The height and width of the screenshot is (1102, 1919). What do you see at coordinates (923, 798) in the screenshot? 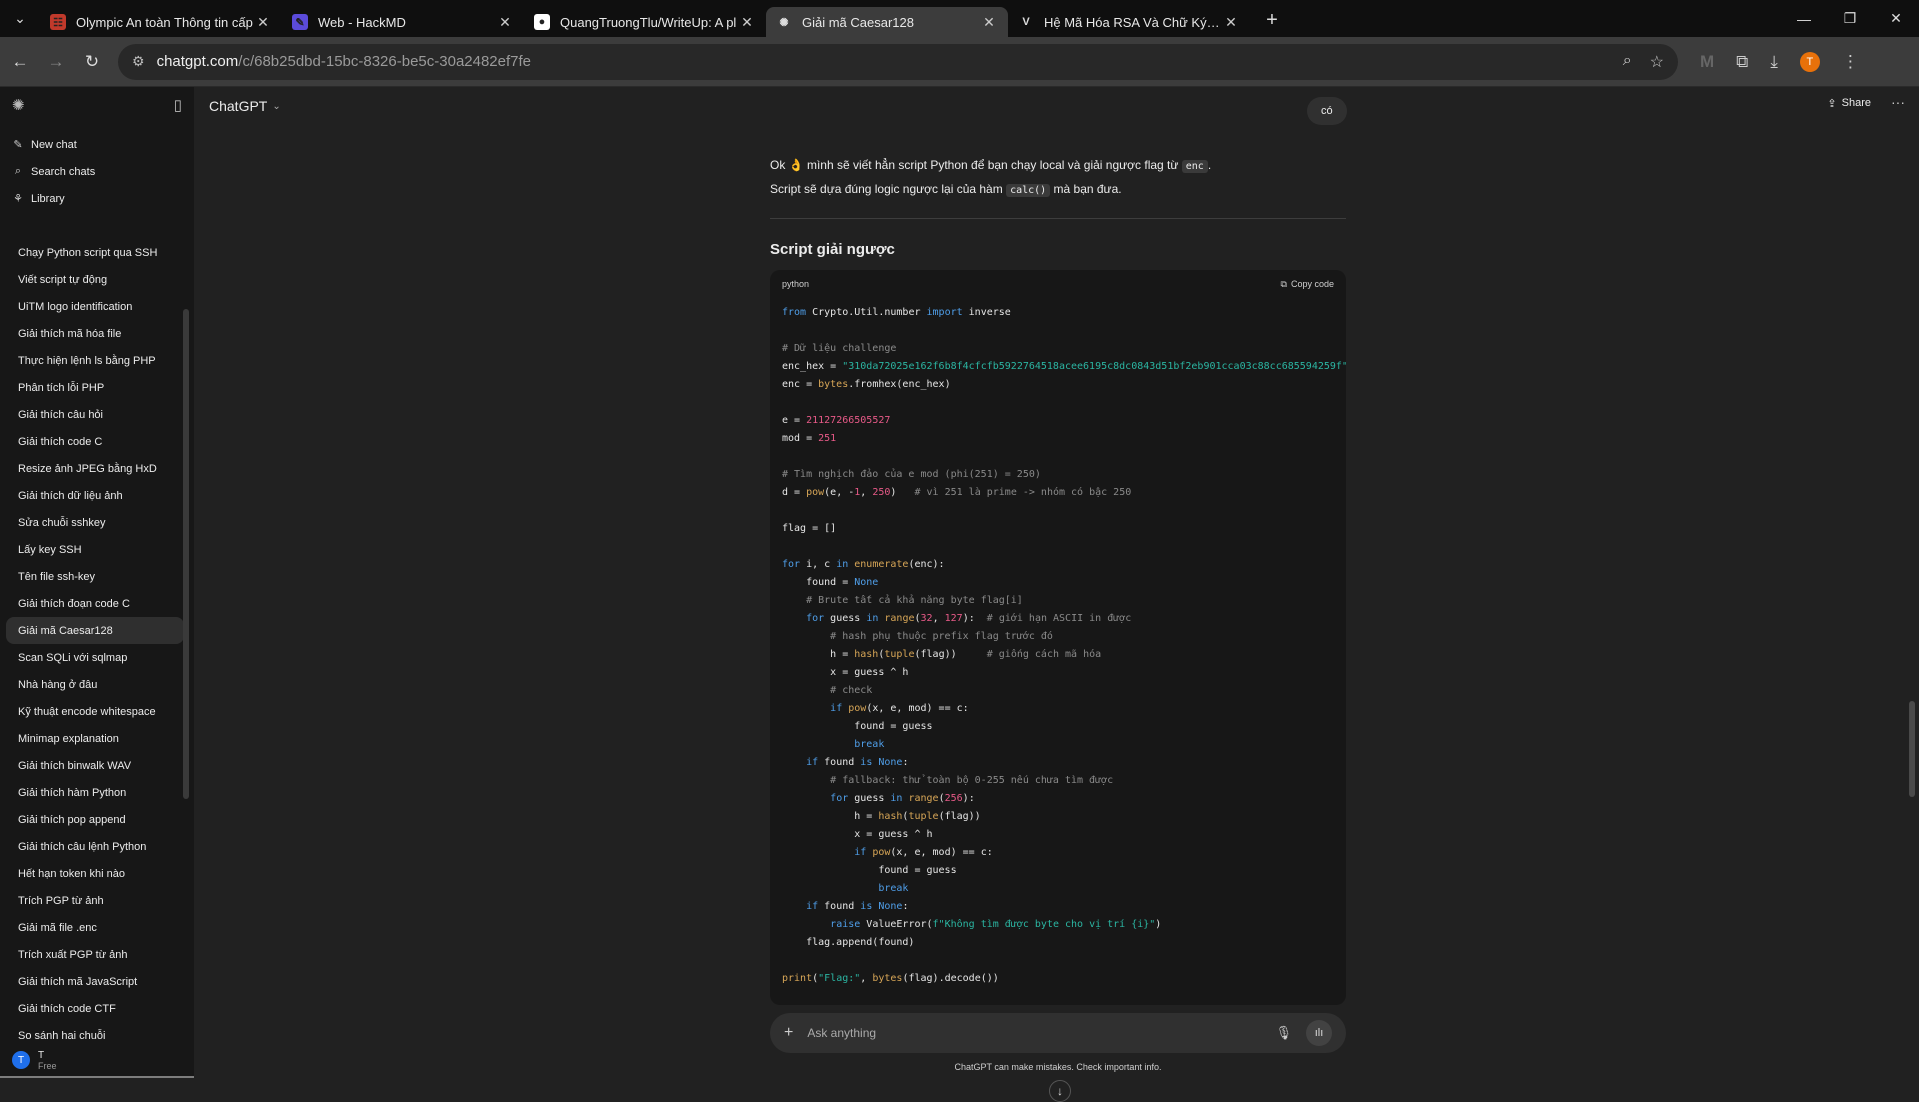
I see `code-token: range` at bounding box center [923, 798].